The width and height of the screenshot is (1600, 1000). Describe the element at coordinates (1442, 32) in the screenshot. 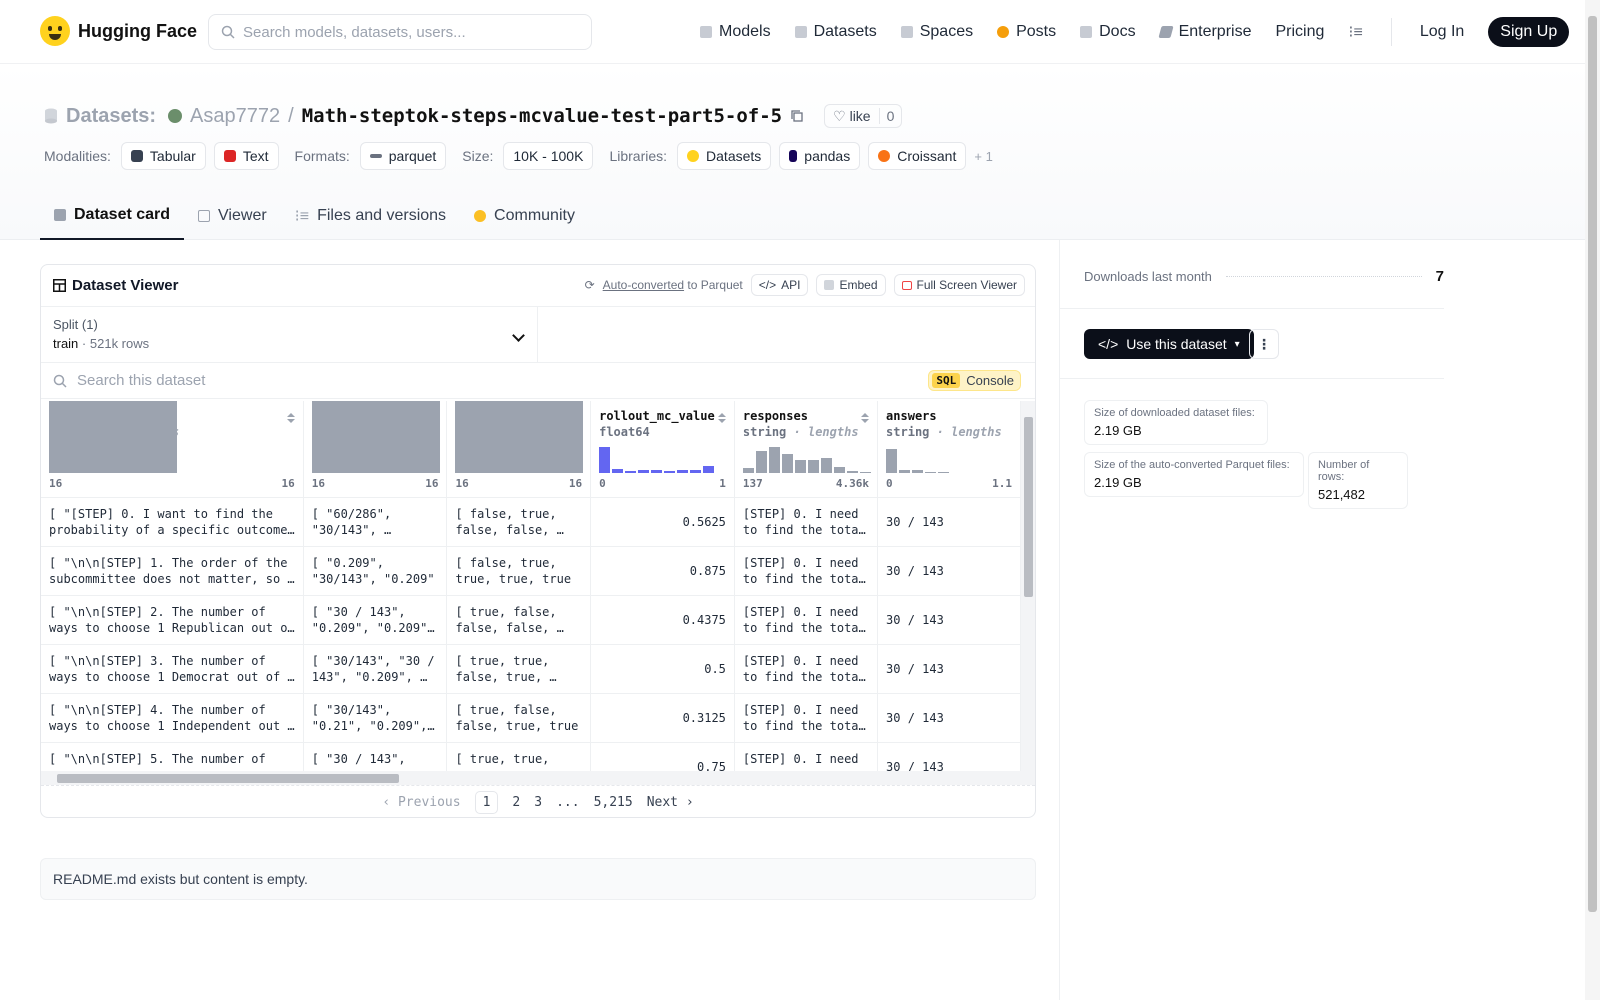

I see `login-link: Log In` at that location.